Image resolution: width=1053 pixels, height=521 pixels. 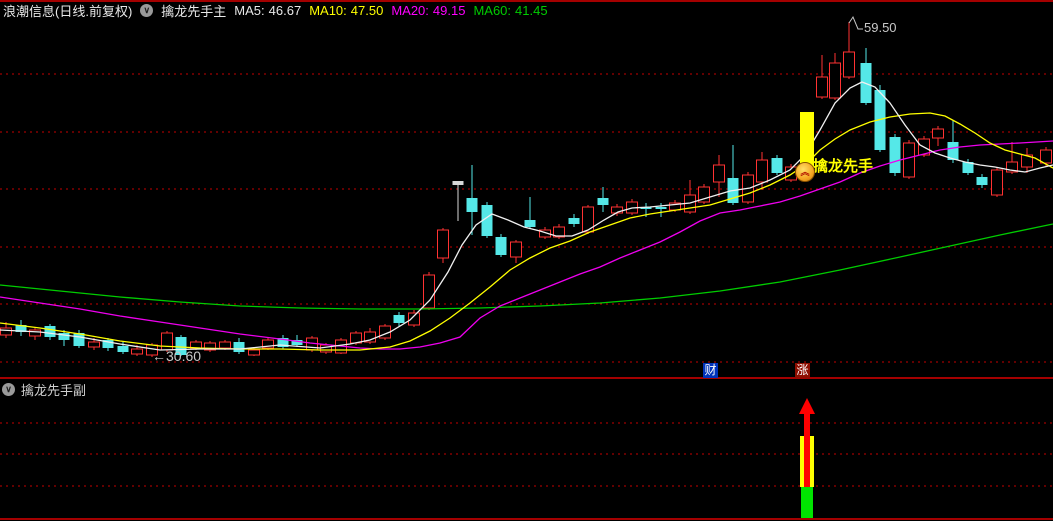 I want to click on ma10-value: 47.50, so click(x=367, y=10).